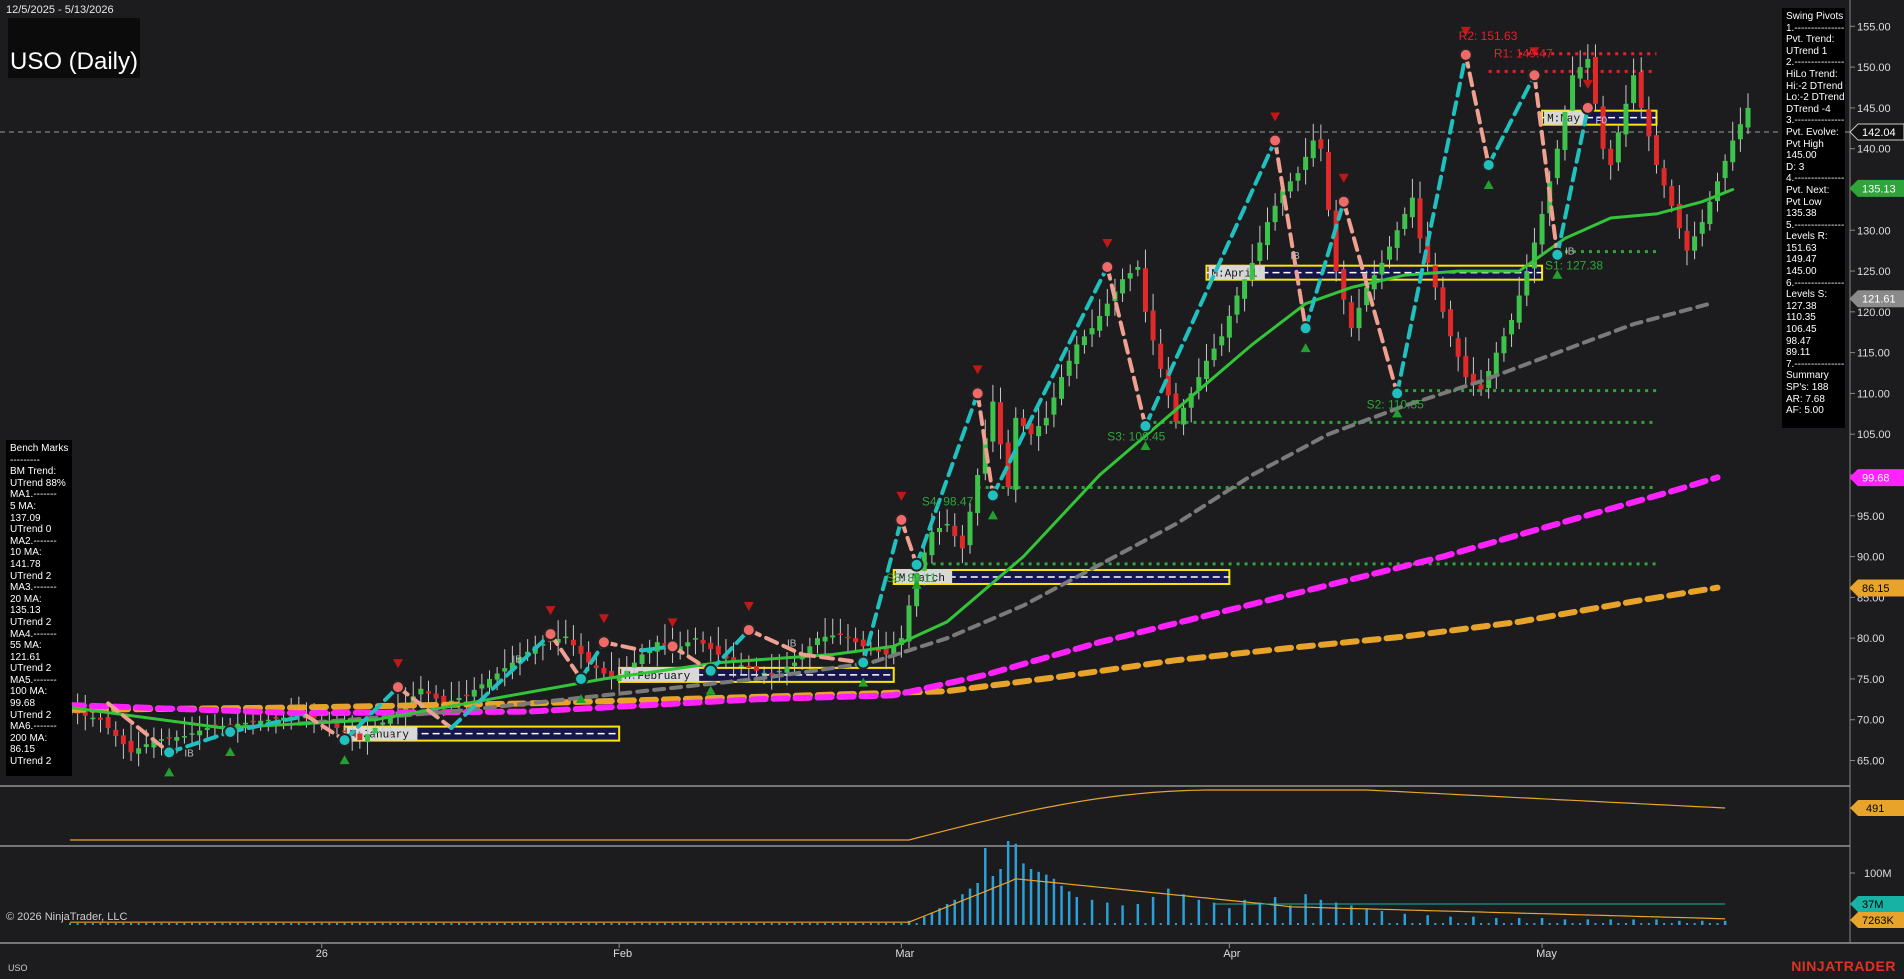 This screenshot has width=1904, height=979. What do you see at coordinates (1874, 313) in the screenshot?
I see `y-tick-label: 120.00` at bounding box center [1874, 313].